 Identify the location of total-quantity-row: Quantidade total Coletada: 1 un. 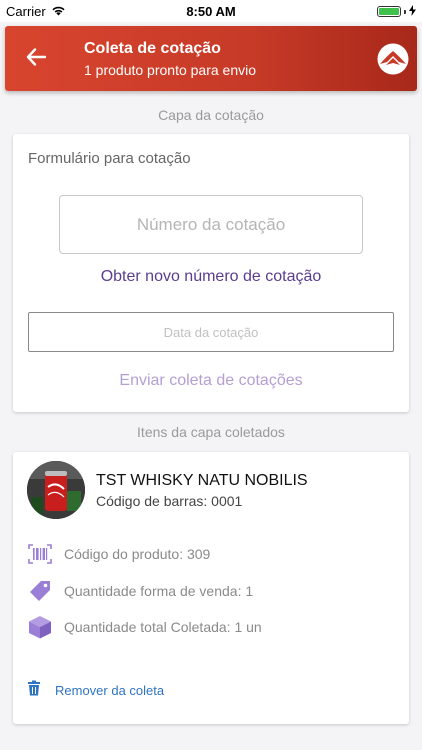
(144, 627).